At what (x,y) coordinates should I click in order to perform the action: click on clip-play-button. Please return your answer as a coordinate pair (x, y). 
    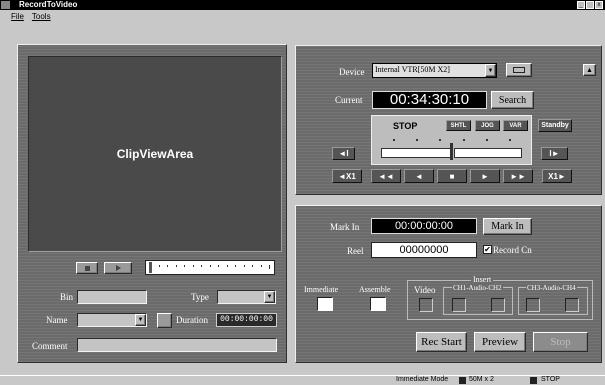
    Looking at the image, I should click on (118, 268).